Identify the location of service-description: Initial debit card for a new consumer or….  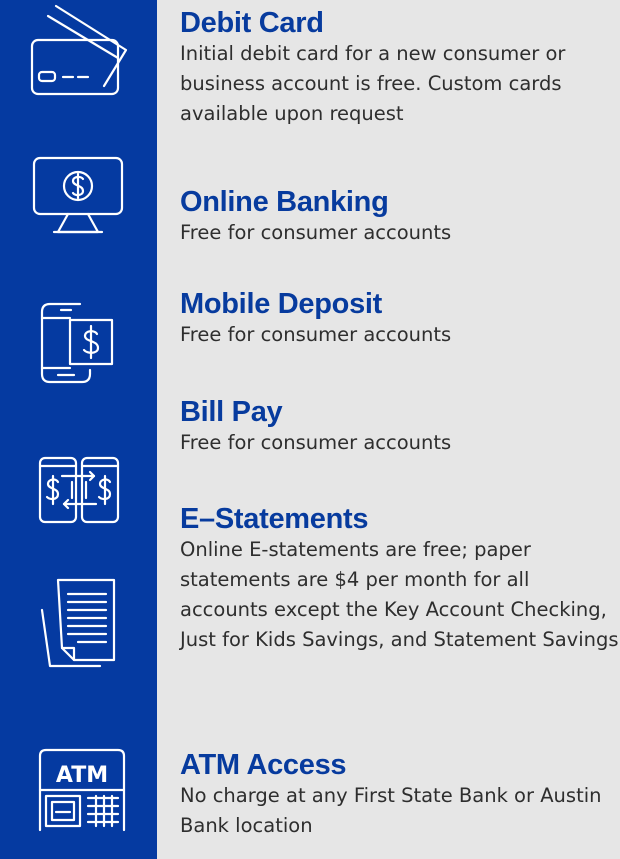
(373, 83).